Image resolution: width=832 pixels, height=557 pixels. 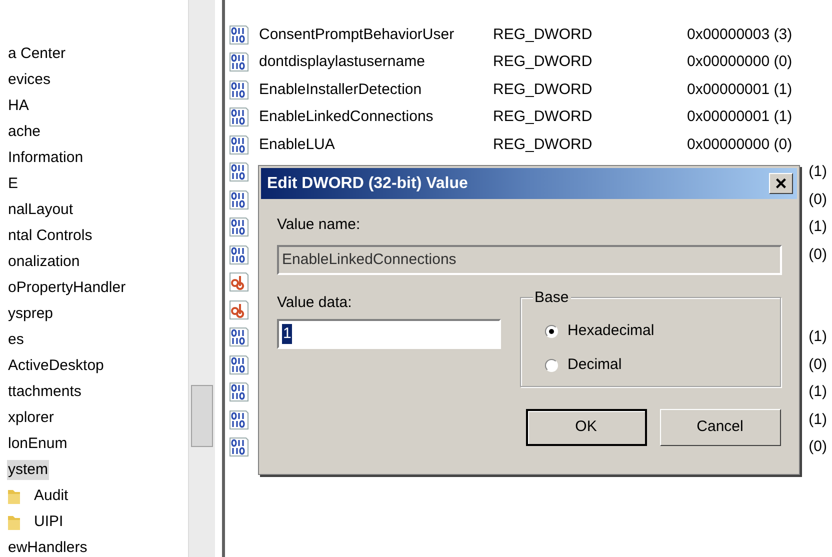 I want to click on tree-item: ActiveDesktop, so click(x=56, y=366).